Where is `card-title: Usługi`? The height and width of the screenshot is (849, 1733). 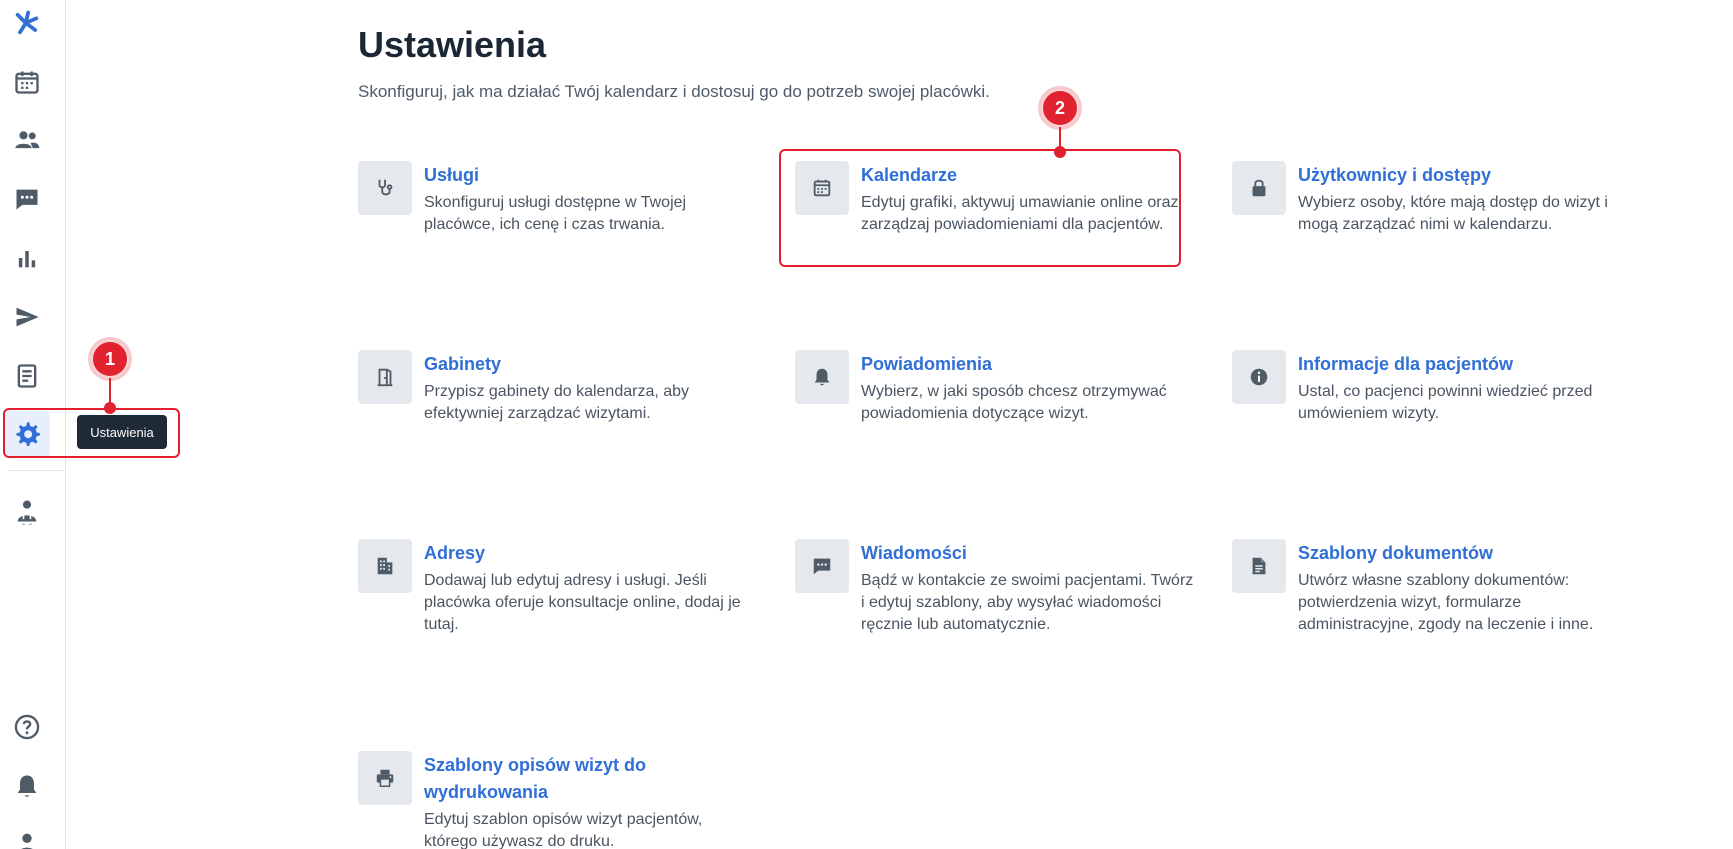 card-title: Usługi is located at coordinates (591, 175).